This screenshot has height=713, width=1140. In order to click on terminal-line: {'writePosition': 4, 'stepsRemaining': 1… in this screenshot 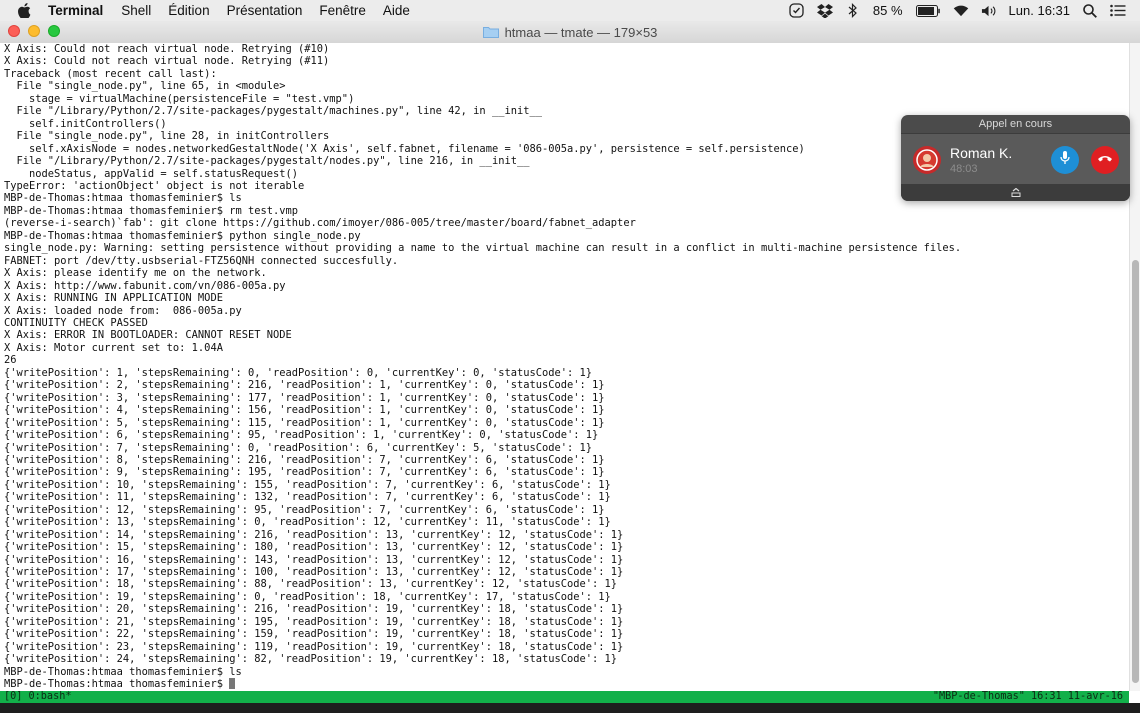, I will do `click(304, 410)`.